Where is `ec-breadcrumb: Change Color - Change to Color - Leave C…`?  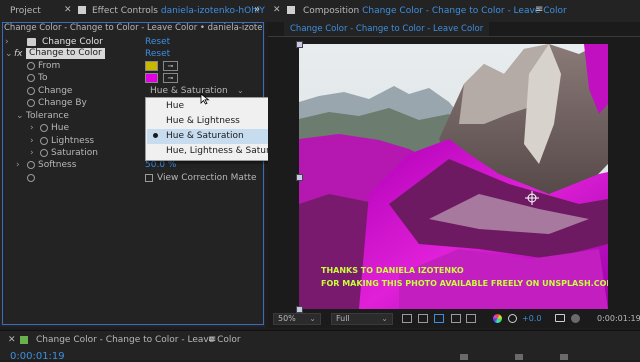 ec-breadcrumb: Change Color - Change to Color - Leave C… is located at coordinates (134, 28).